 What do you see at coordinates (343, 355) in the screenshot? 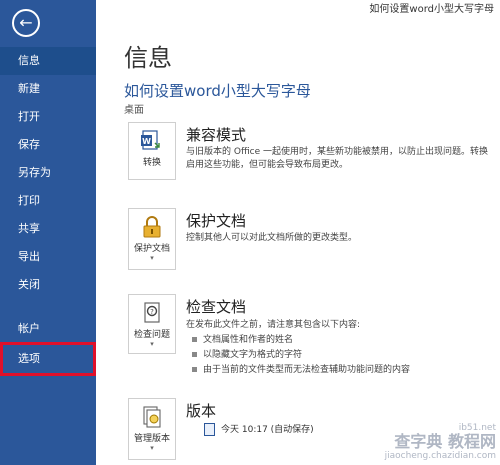
I see `list-item: 以隐藏文字为格式的字符` at bounding box center [343, 355].